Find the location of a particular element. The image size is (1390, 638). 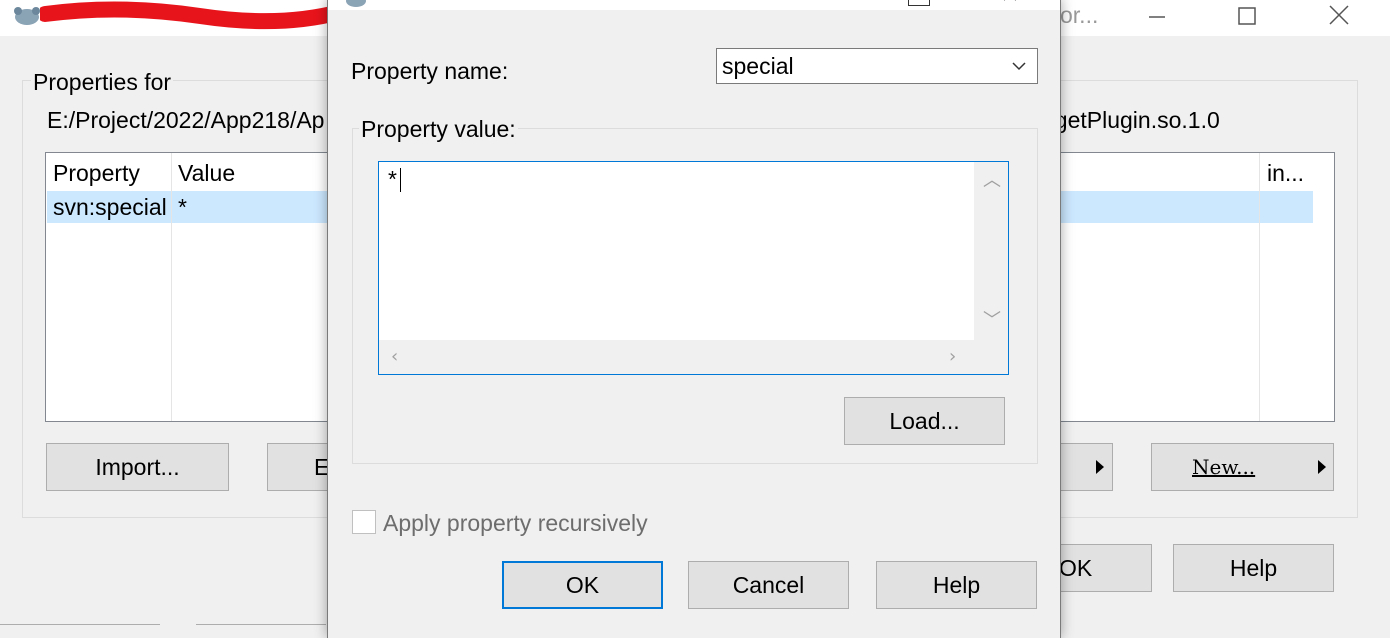

chevron-down-icon is located at coordinates (1019, 66).